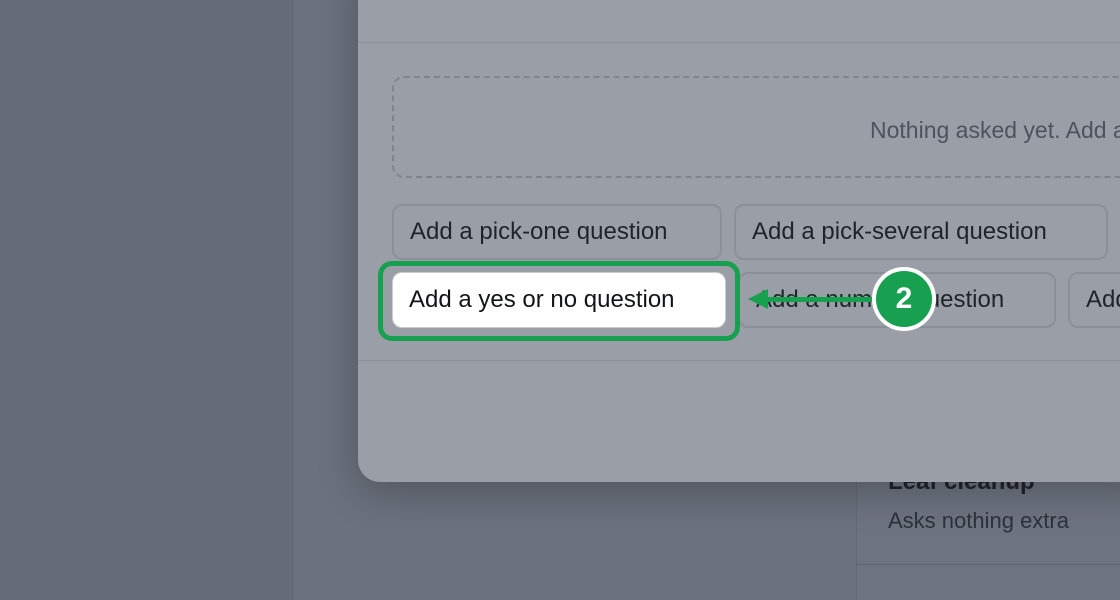 Image resolution: width=1120 pixels, height=600 pixels. Describe the element at coordinates (739, 42) in the screenshot. I see `modal-header-divider` at that location.